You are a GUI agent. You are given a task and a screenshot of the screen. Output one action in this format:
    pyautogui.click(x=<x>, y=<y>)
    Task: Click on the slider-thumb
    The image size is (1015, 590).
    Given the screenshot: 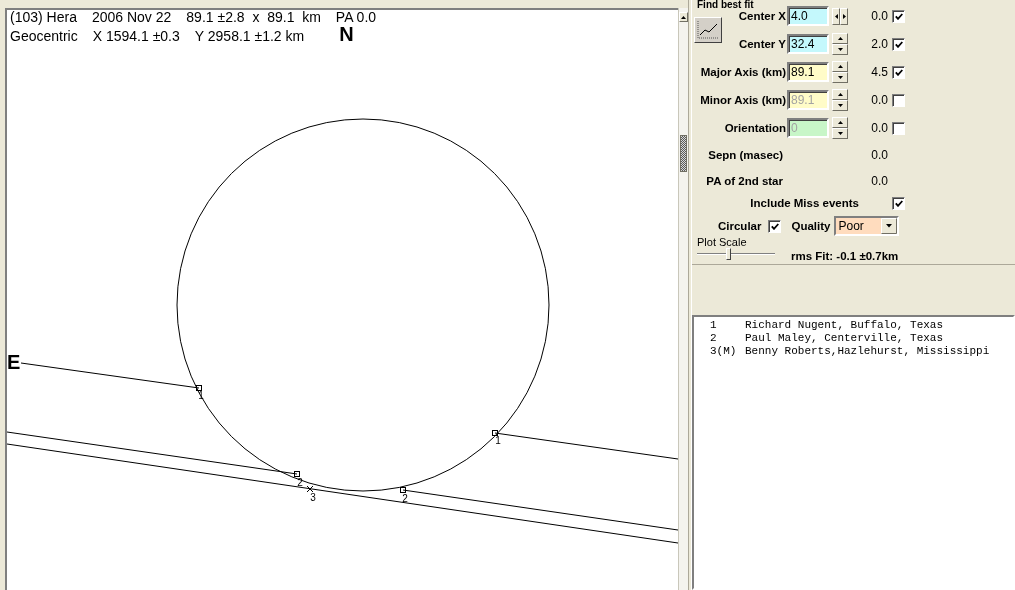 What is the action you would take?
    pyautogui.click(x=729, y=254)
    